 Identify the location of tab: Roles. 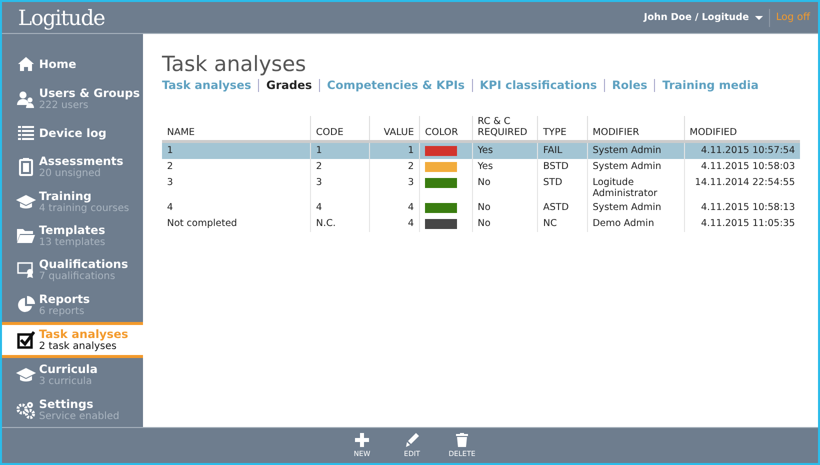
(629, 85).